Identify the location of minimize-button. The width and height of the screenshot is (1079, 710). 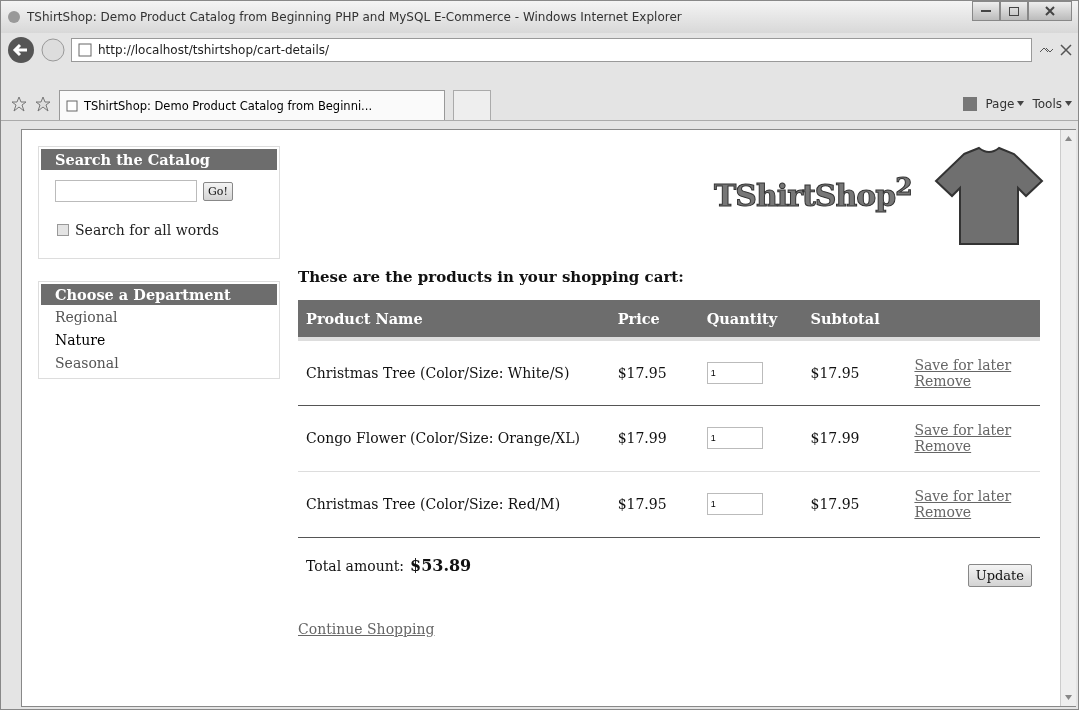
(986, 11).